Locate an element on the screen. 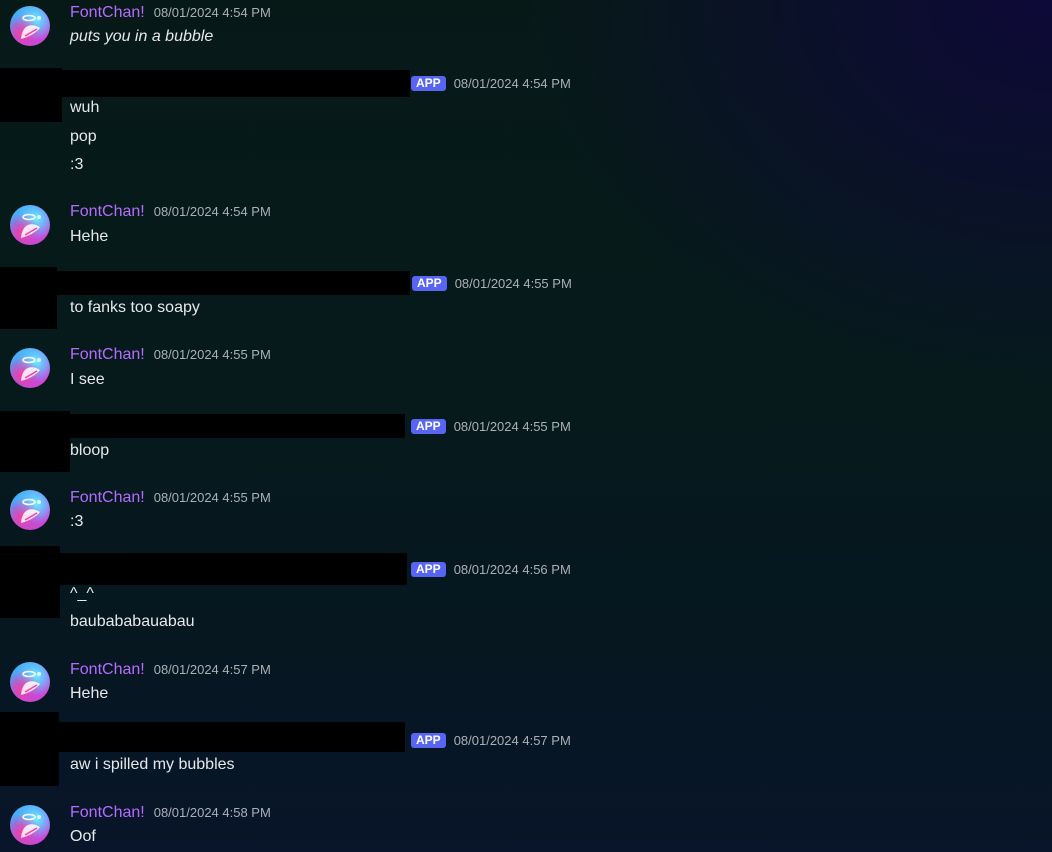 This screenshot has height=852, width=1052. timestamp: 08/01/2024 4:56 PM is located at coordinates (512, 569).